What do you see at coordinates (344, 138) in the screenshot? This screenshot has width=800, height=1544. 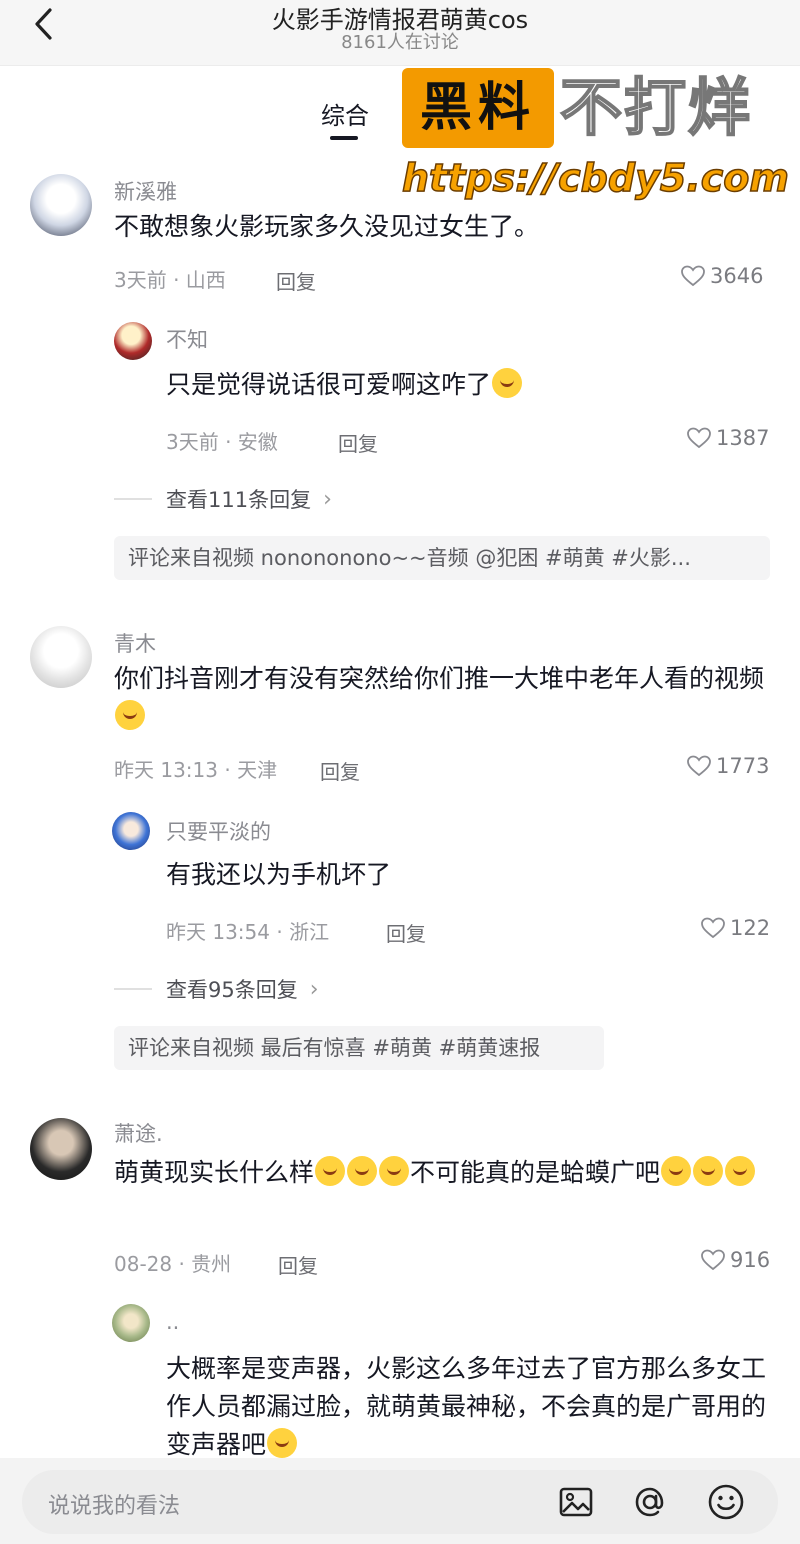 I see `tab-indicator` at bounding box center [344, 138].